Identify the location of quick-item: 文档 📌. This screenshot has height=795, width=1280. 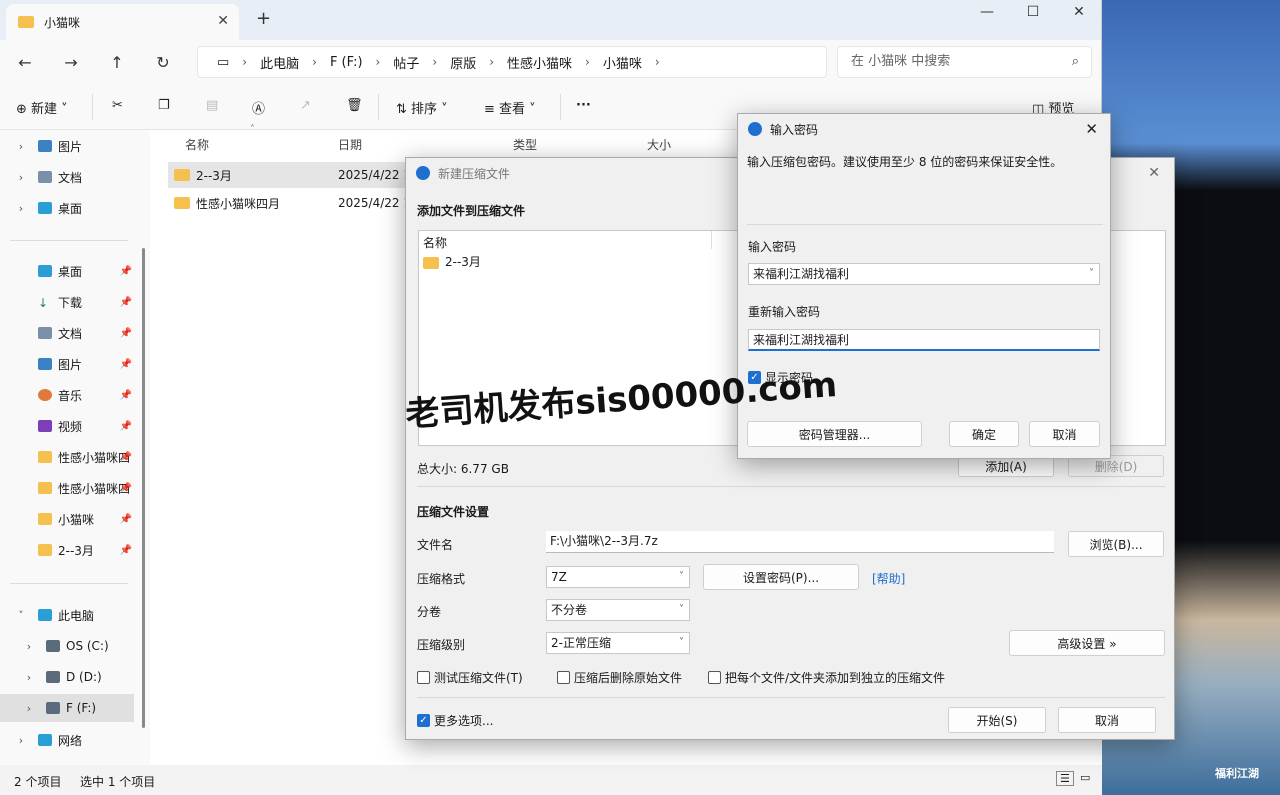
(70, 333).